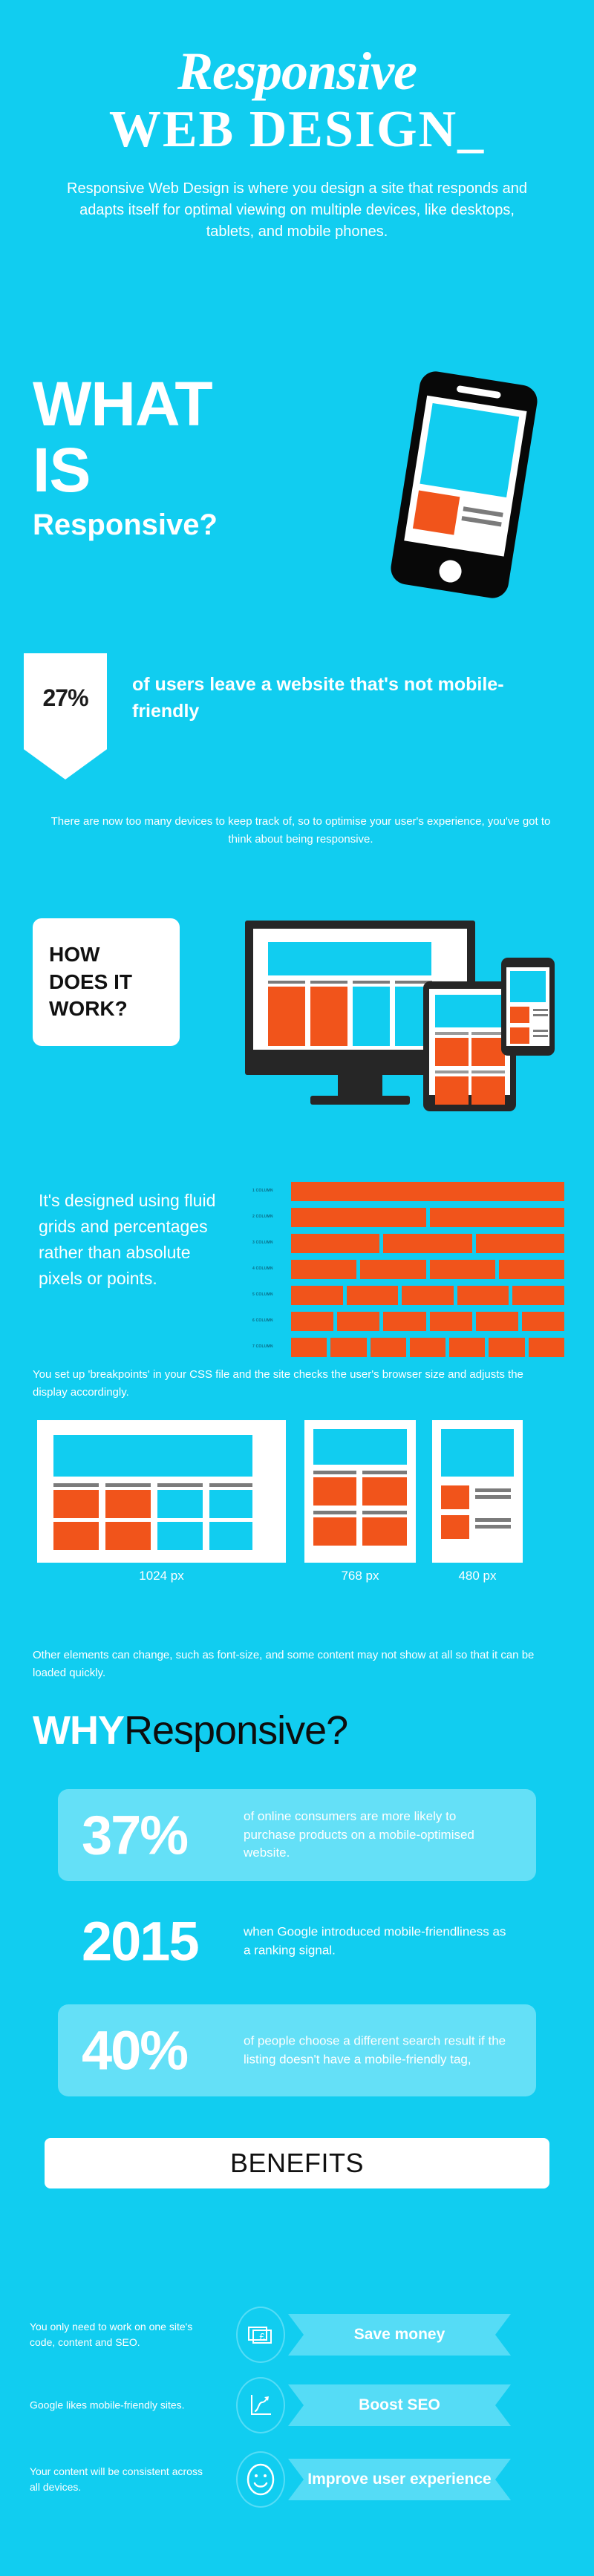 The image size is (594, 2576). I want to click on grid-row-label: 4 COLUMN, so click(263, 1268).